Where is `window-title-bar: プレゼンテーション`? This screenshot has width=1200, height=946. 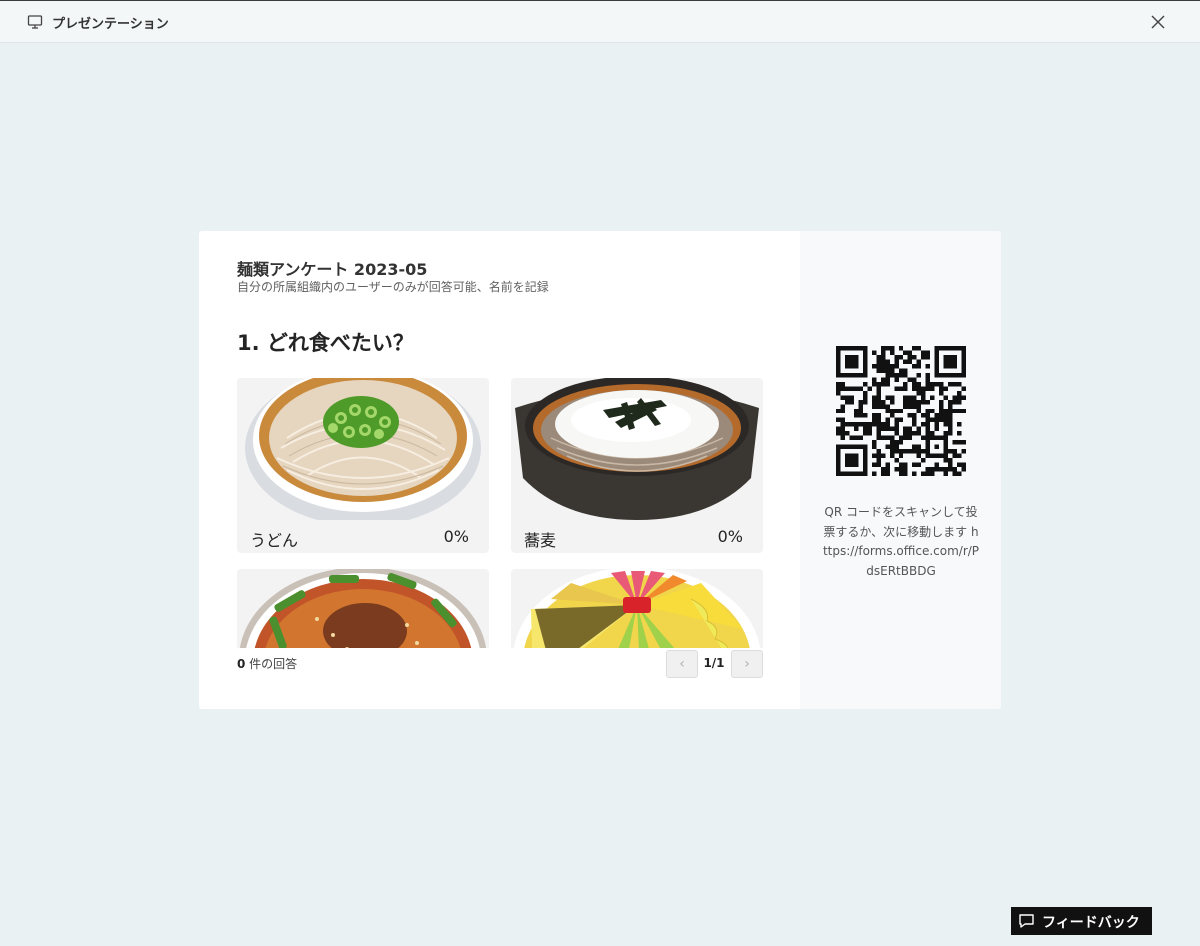
window-title-bar: プレゼンテーション is located at coordinates (600, 21).